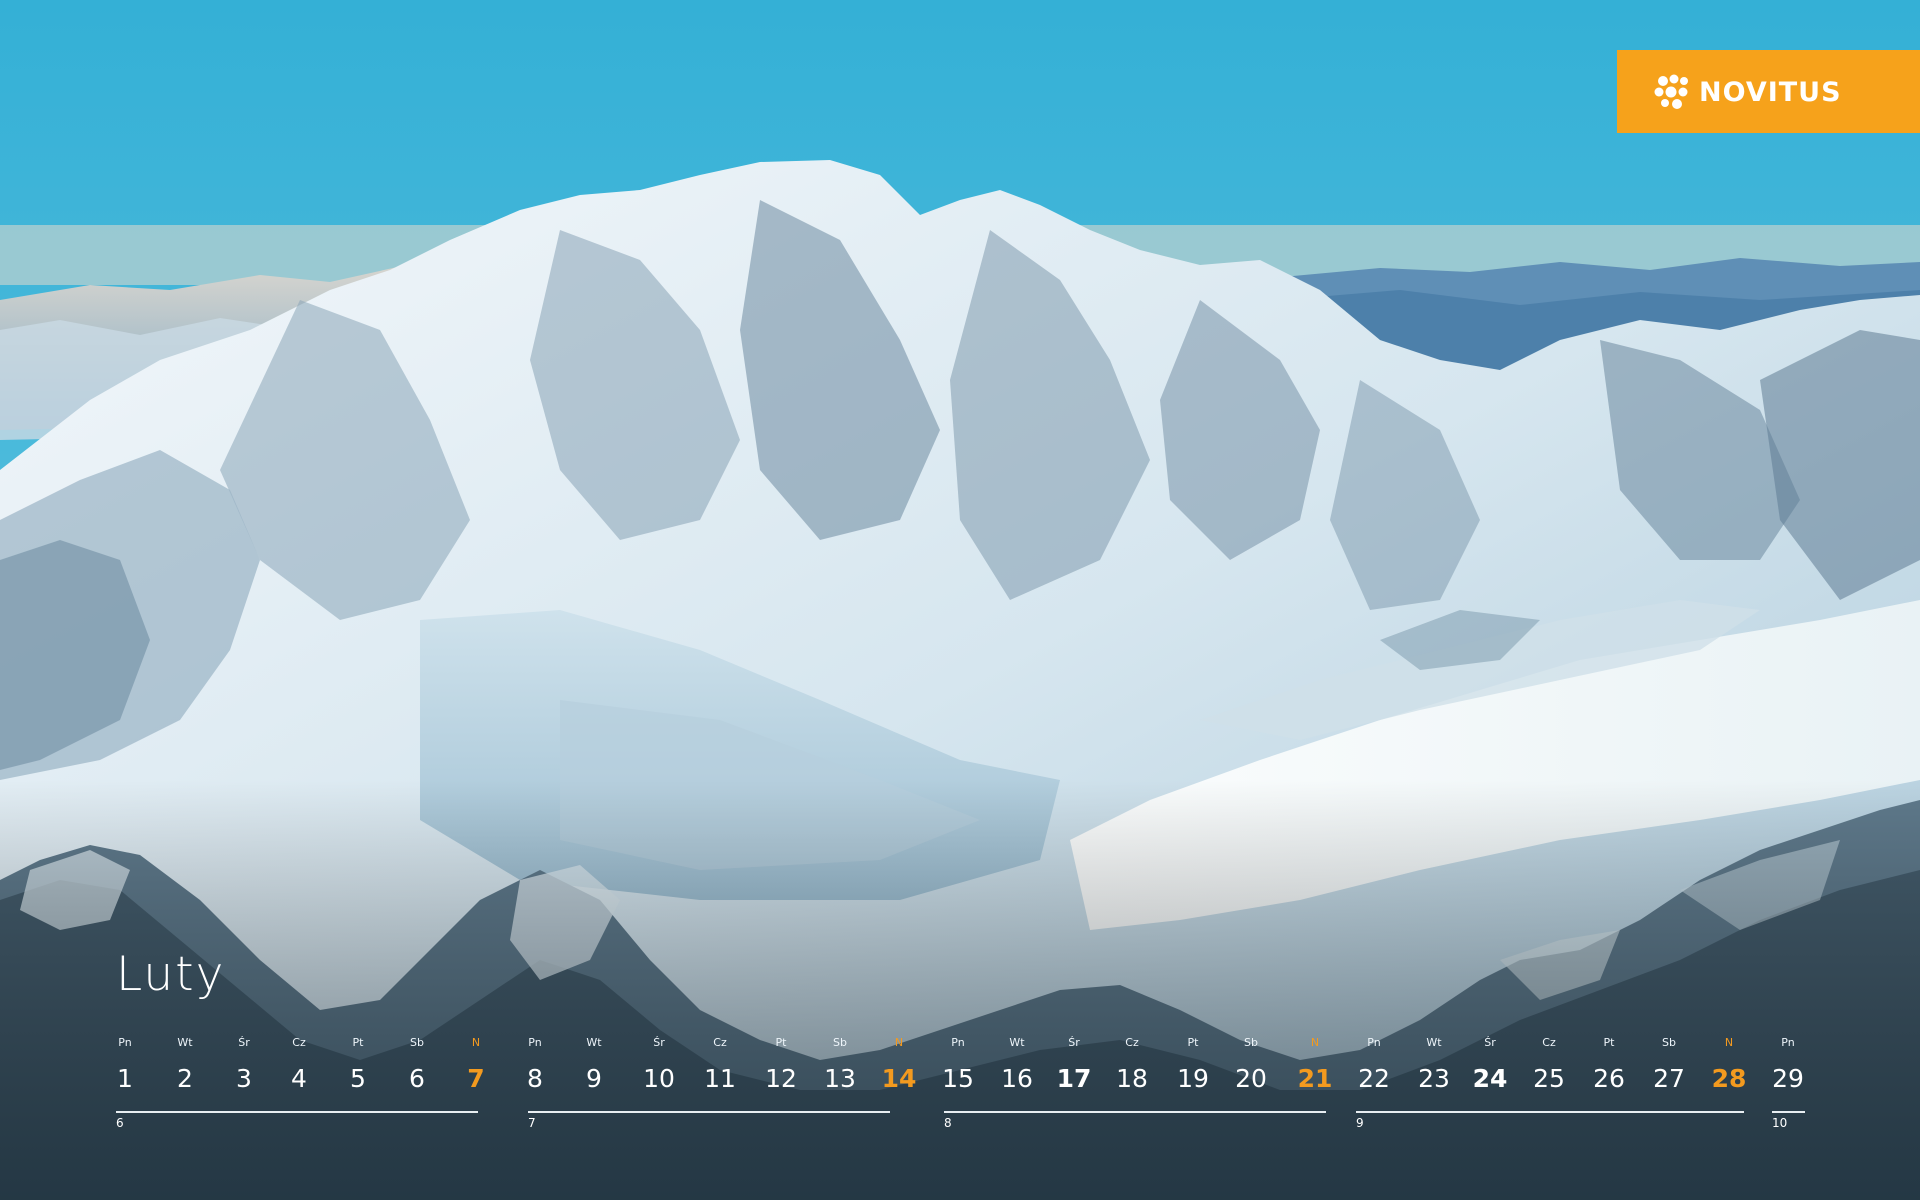  Describe the element at coordinates (358, 1078) in the screenshot. I see `day-number: 5` at that location.